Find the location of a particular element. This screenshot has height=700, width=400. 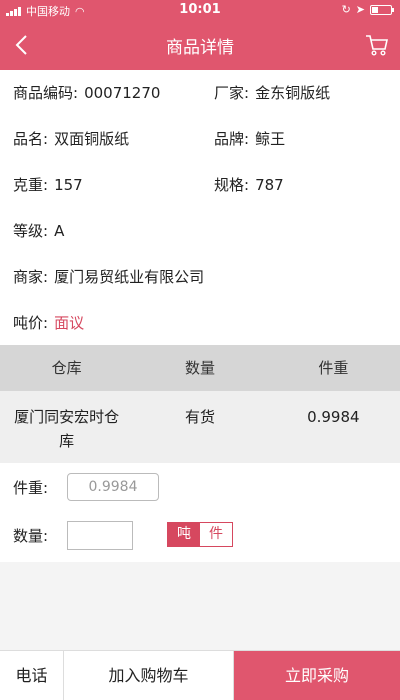

merchant-label: 商家: is located at coordinates (31, 277).